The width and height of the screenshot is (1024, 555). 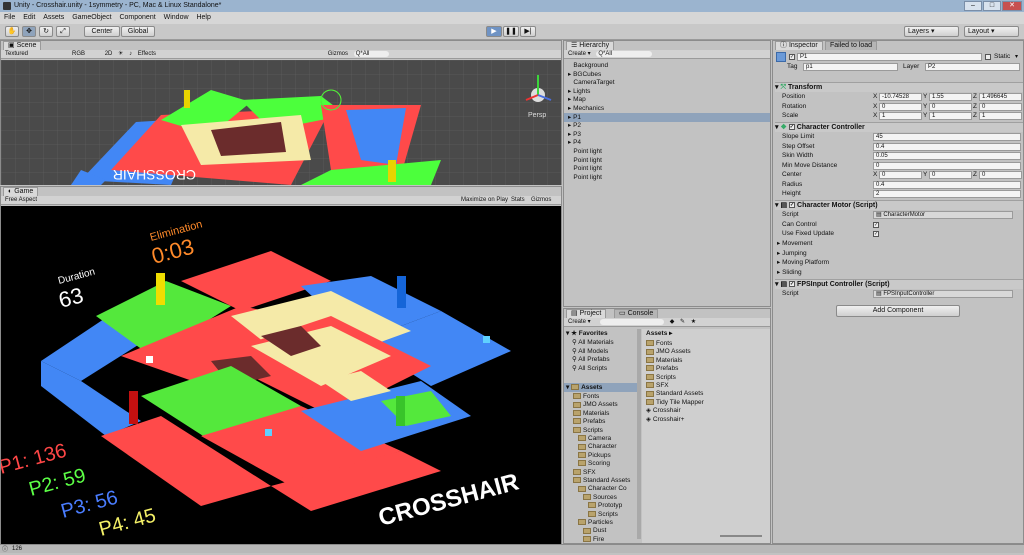 I want to click on tag-dropdown: p1, so click(x=850, y=67).